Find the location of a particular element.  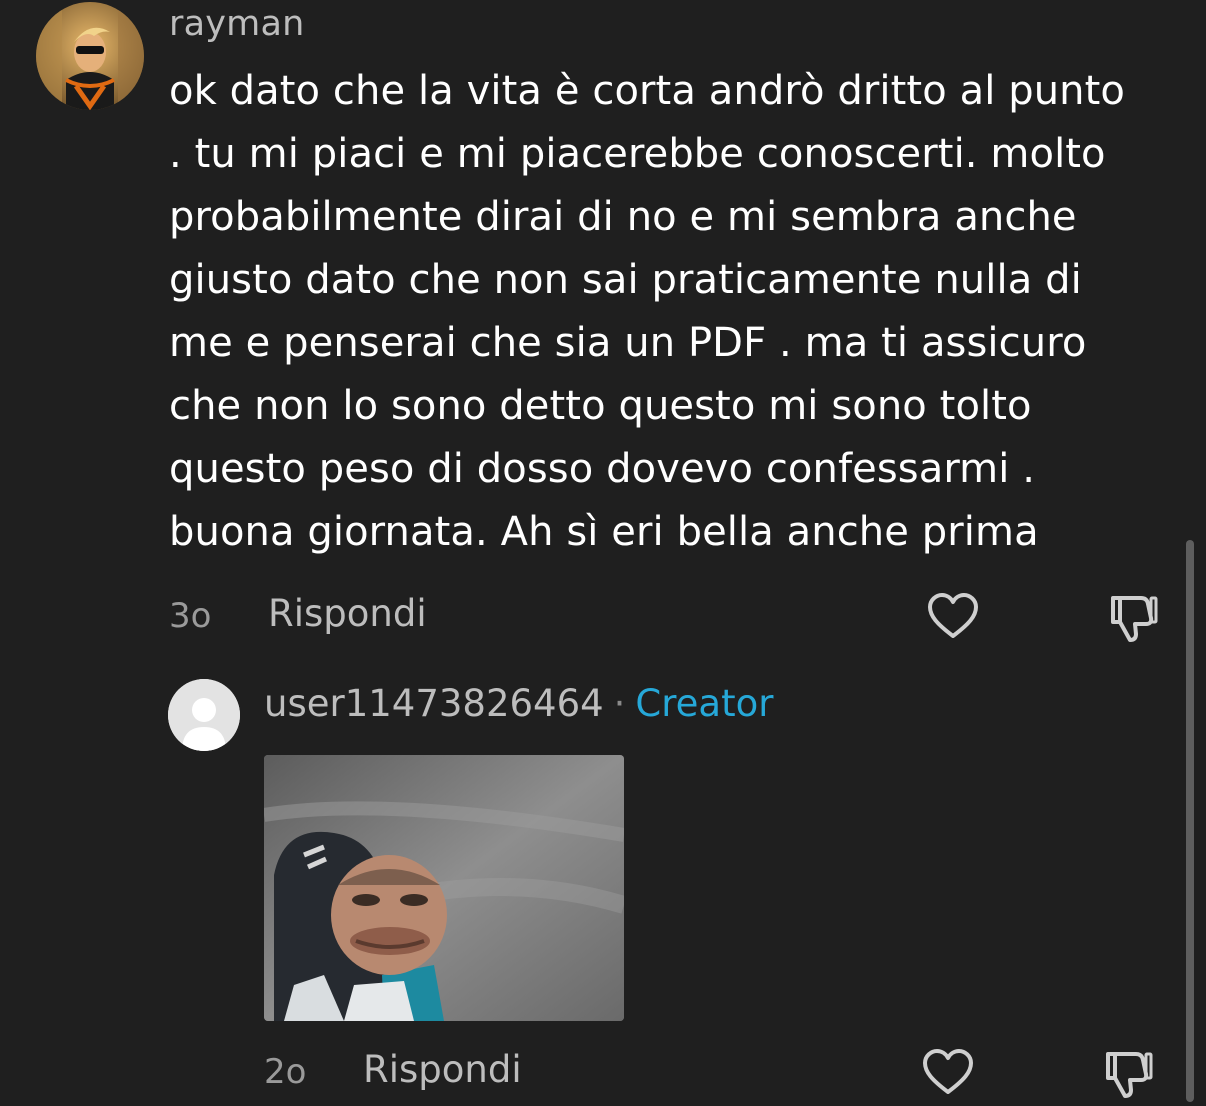

reply-header: user11473826464 · Creator is located at coordinates (518, 703).